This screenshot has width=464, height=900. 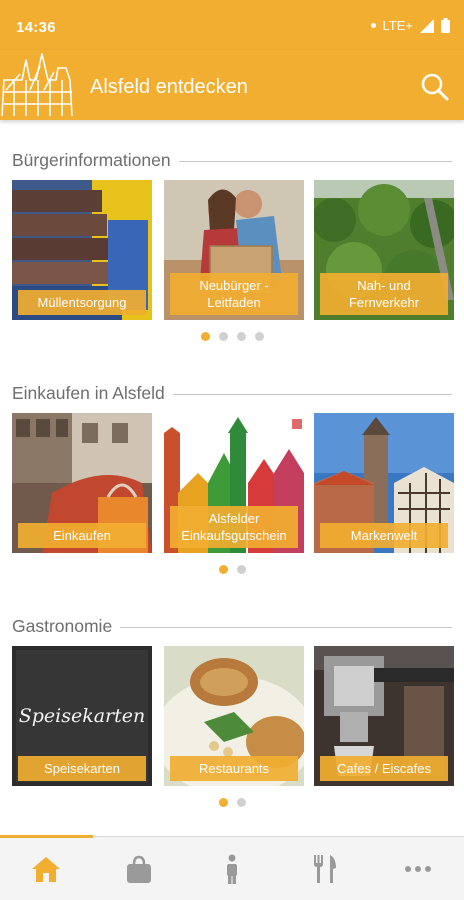 What do you see at coordinates (232, 393) in the screenshot?
I see `section-header: Einkaufen in Alsfeld` at bounding box center [232, 393].